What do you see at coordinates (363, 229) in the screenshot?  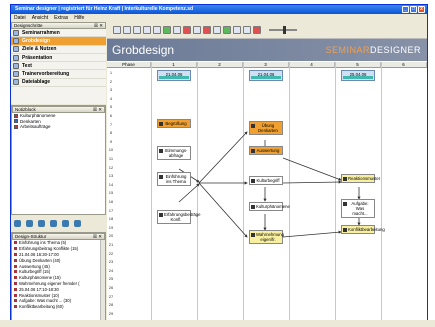 I see `activity-node: Konfliktbearbeitung` at bounding box center [363, 229].